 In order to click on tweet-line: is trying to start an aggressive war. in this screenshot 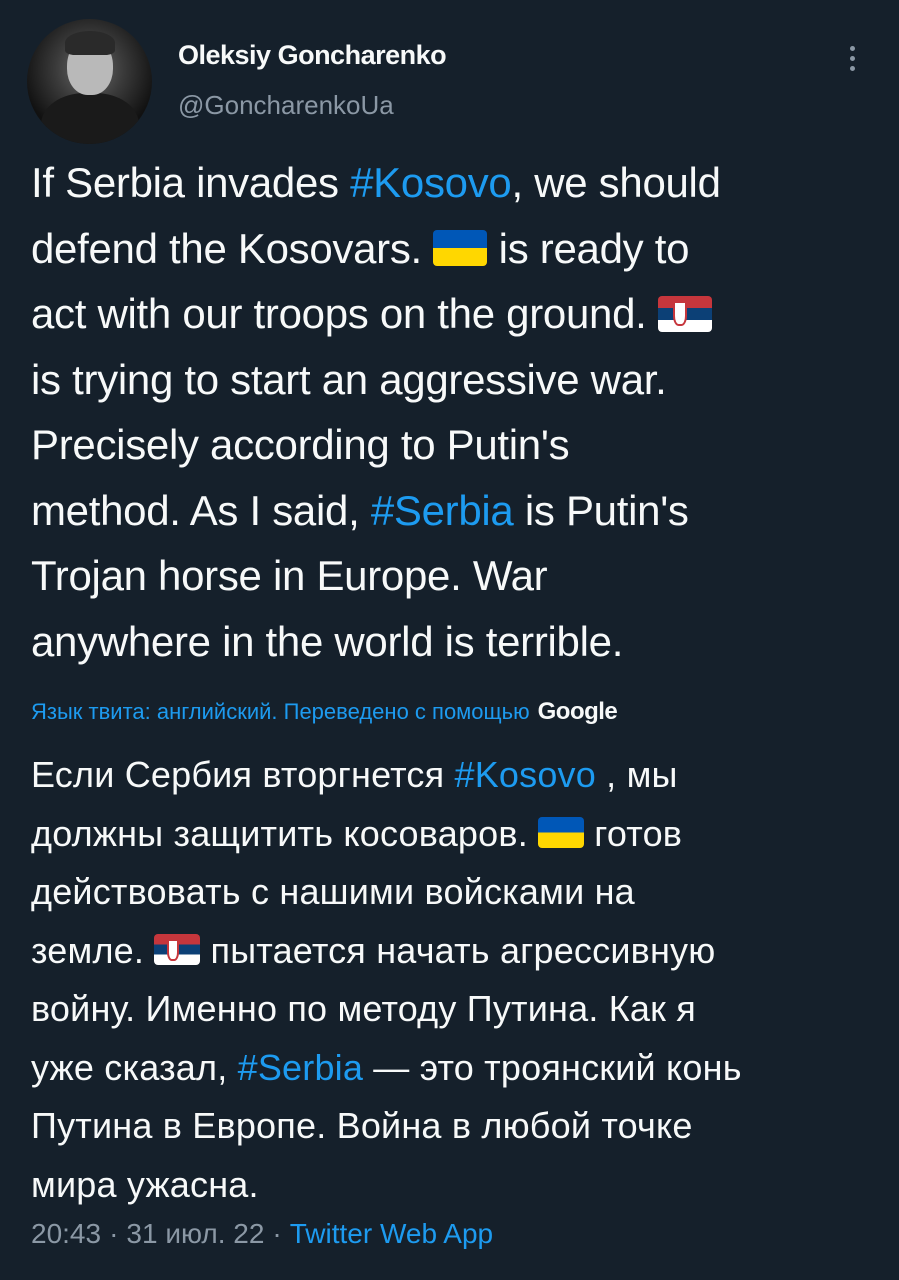, I will do `click(453, 380)`.